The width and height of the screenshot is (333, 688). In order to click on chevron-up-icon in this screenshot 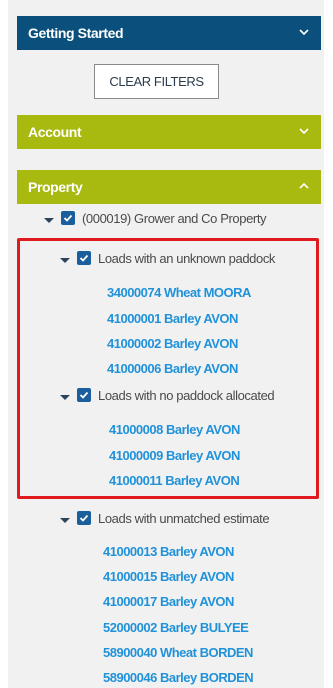, I will do `click(304, 185)`.